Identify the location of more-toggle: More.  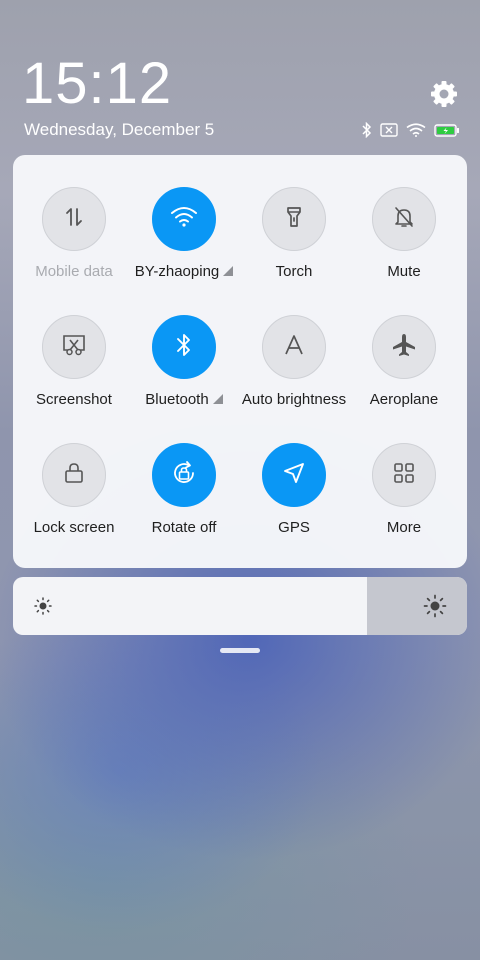
(404, 498).